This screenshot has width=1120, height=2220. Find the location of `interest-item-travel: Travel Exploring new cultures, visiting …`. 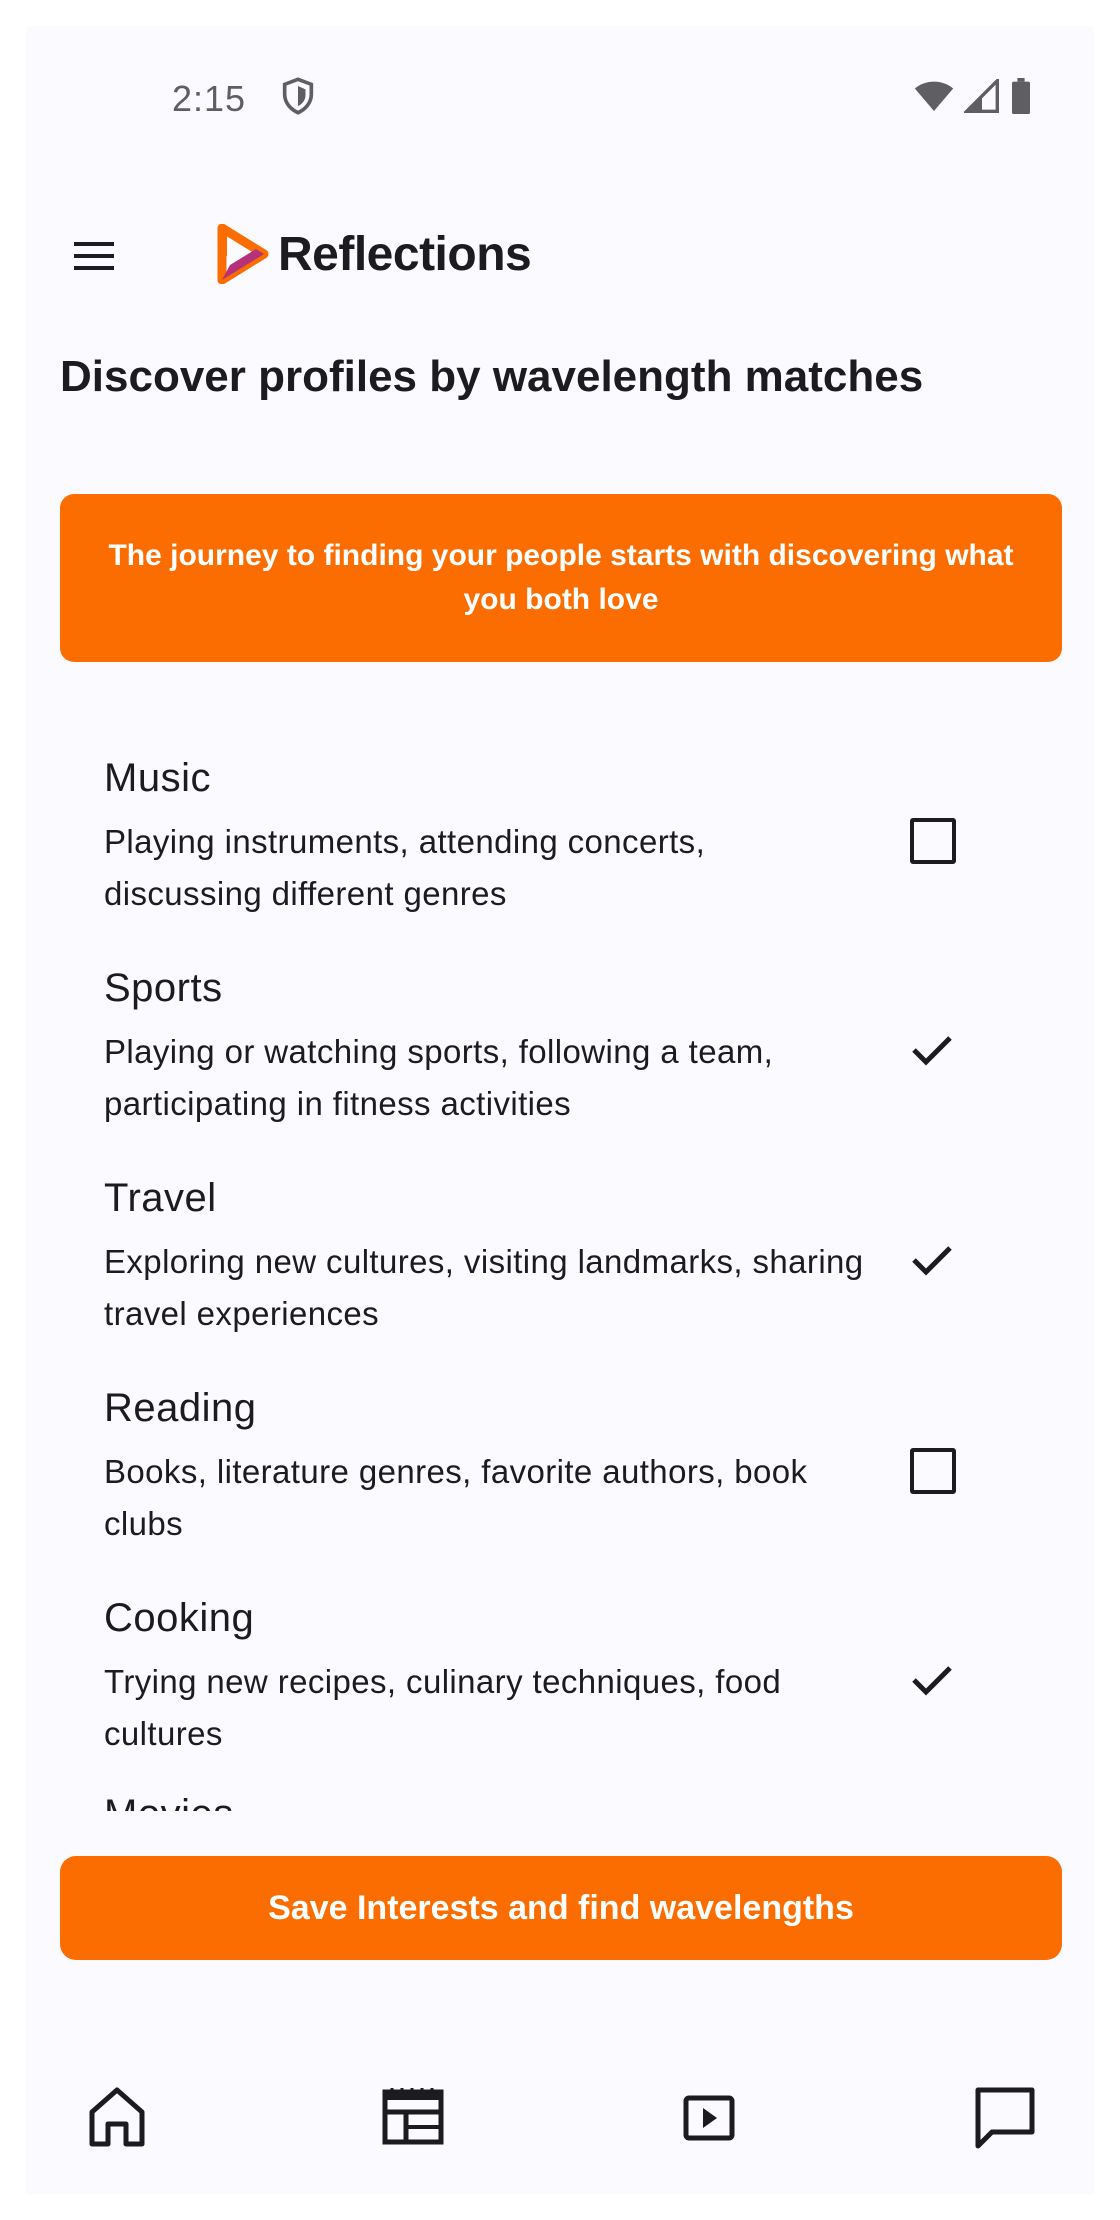

interest-item-travel: Travel Exploring new cultures, visiting … is located at coordinates (559, 1271).